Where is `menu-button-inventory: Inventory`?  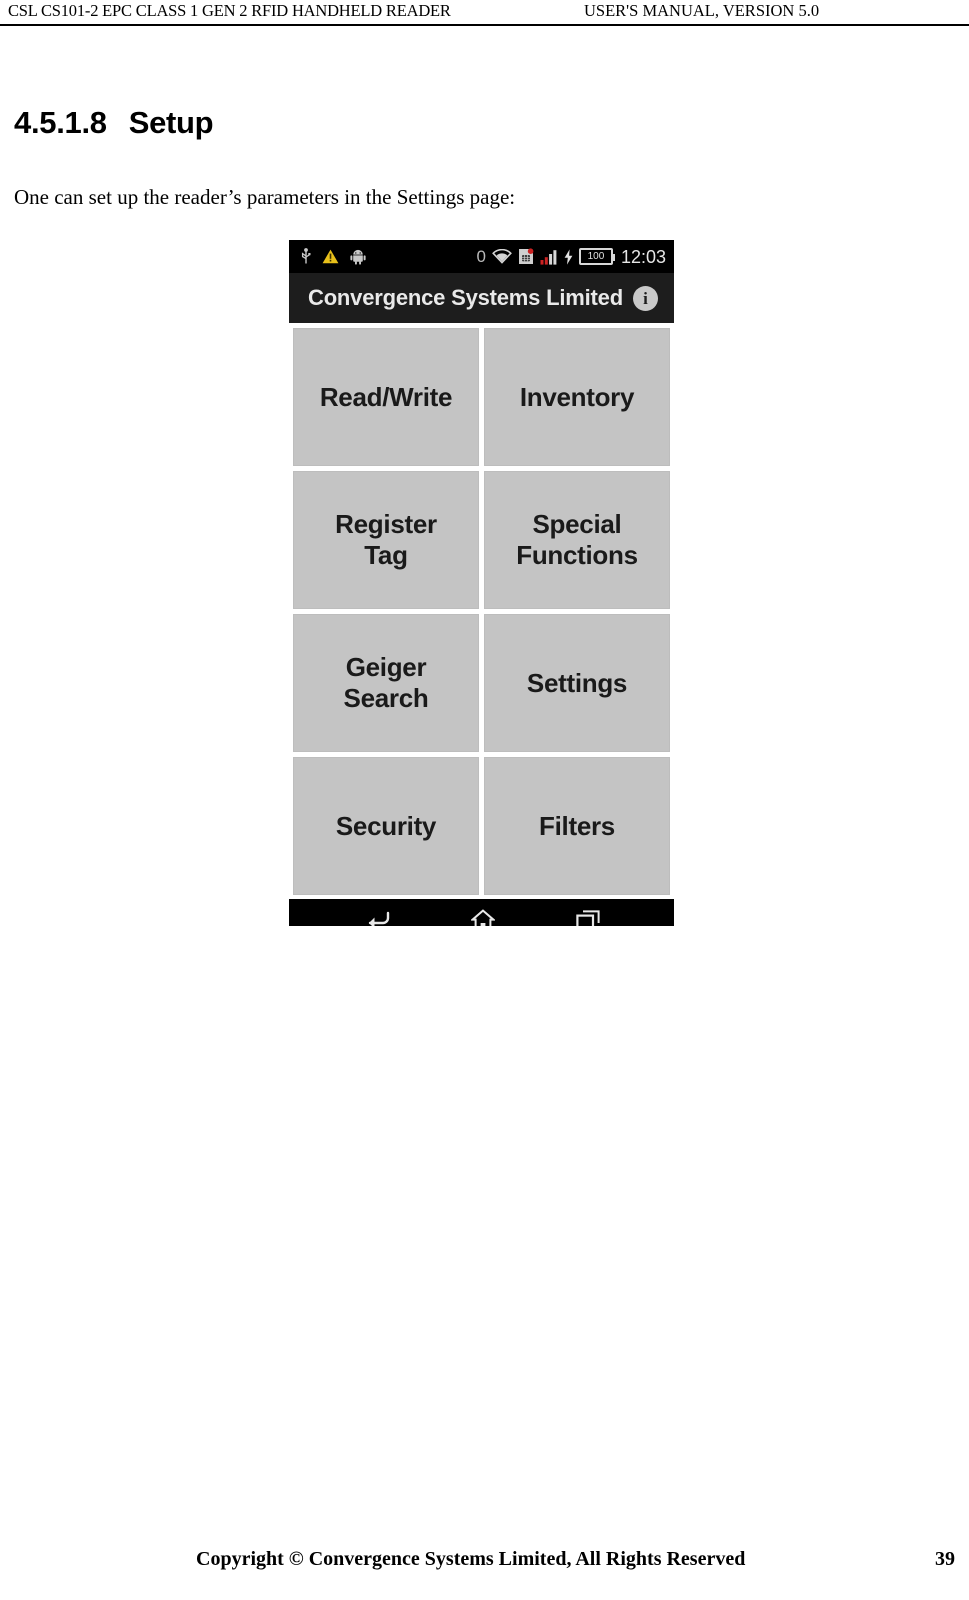
menu-button-inventory: Inventory is located at coordinates (577, 397).